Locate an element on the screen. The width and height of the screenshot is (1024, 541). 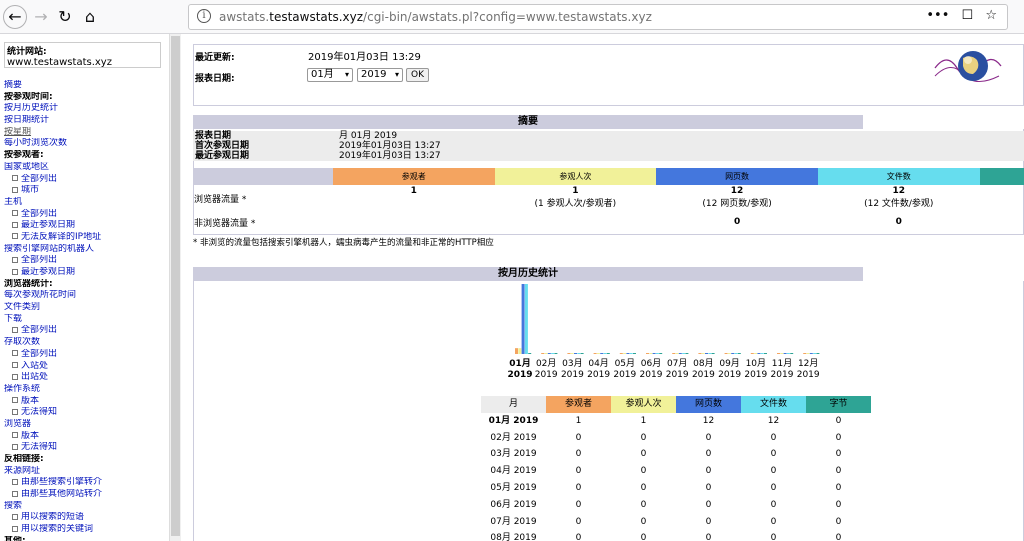
menu-item-7: 国家或地区 is located at coordinates (86, 168).